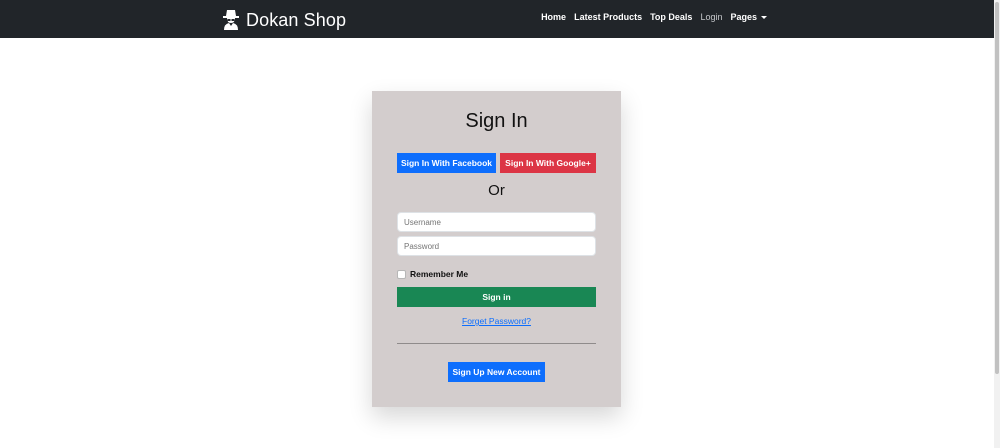 Image resolution: width=1000 pixels, height=448 pixels. What do you see at coordinates (446, 163) in the screenshot?
I see `facebook-signin-button: Sign In With Facebook` at bounding box center [446, 163].